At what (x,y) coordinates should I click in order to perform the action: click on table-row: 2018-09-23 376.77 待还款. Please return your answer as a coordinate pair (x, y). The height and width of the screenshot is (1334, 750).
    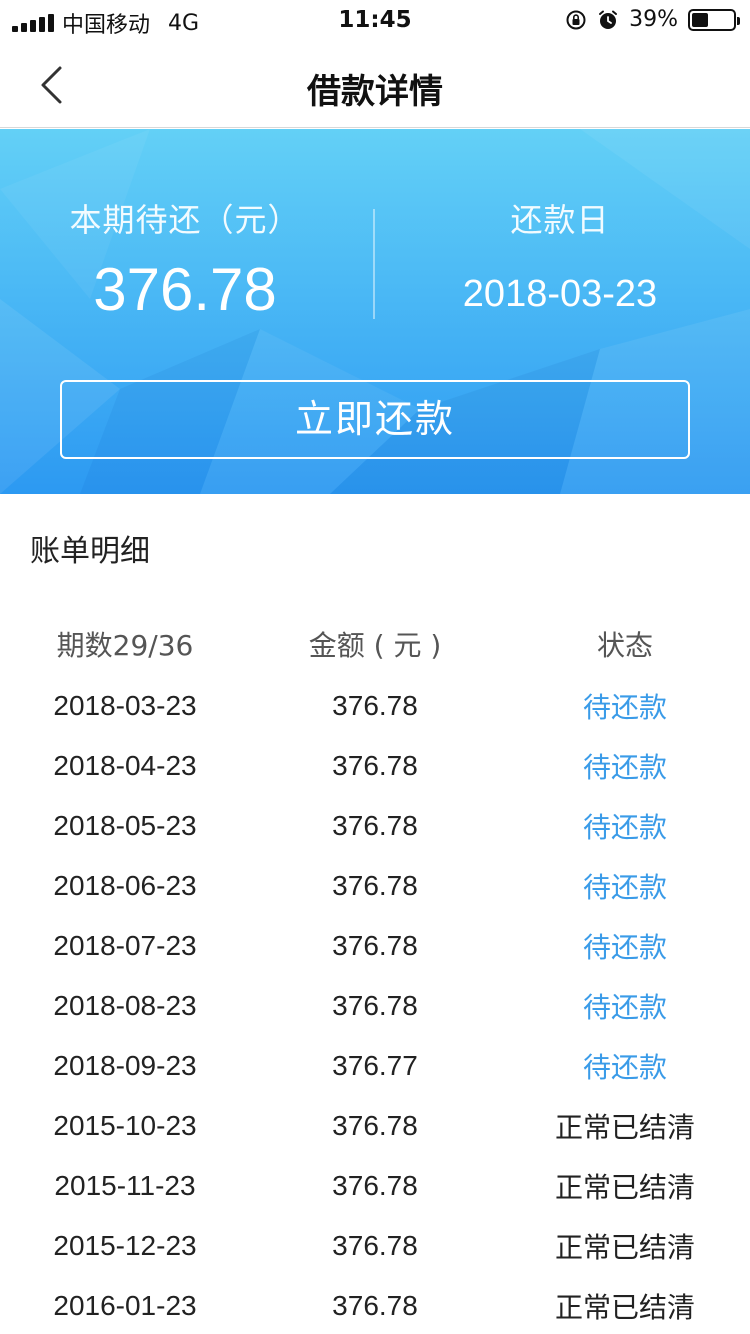
    Looking at the image, I should click on (375, 1066).